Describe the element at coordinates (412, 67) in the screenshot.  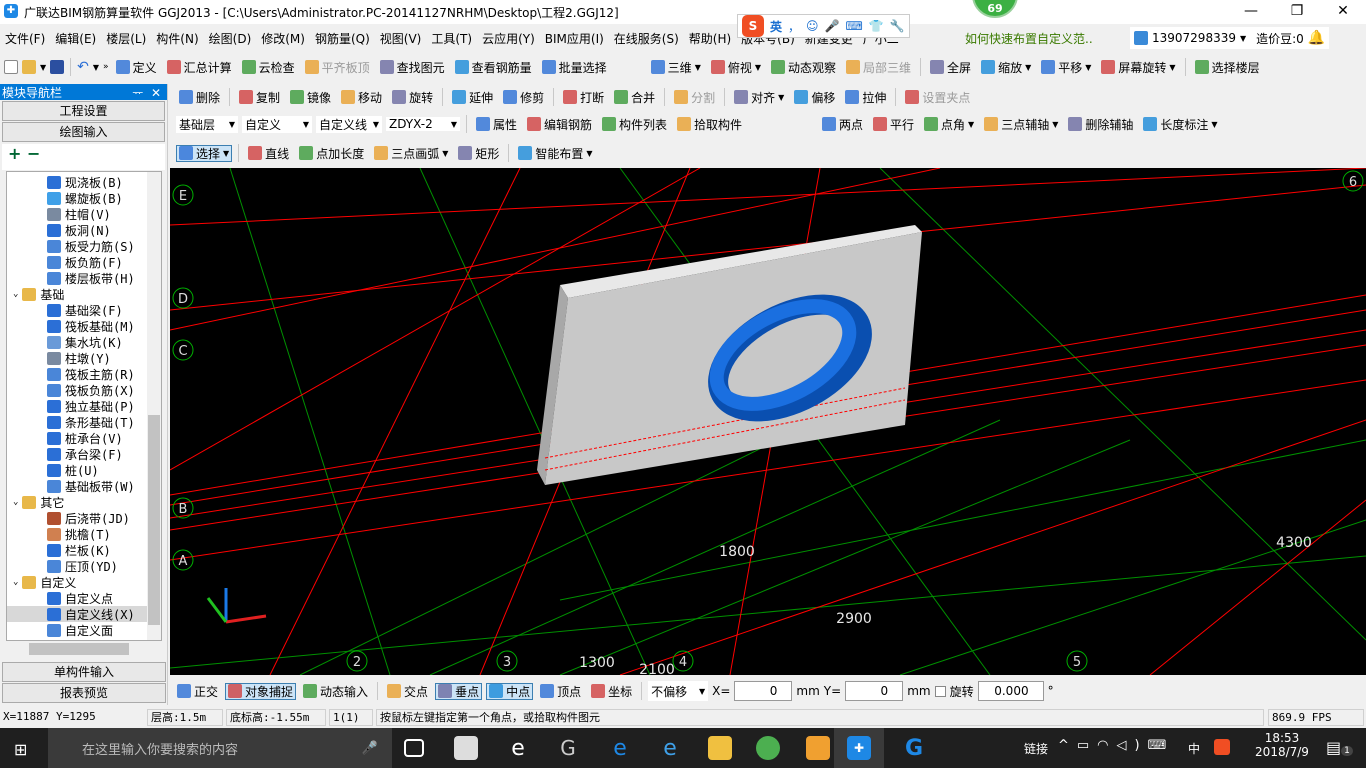
I see `tool-tb1a-4: 查找图元` at that location.